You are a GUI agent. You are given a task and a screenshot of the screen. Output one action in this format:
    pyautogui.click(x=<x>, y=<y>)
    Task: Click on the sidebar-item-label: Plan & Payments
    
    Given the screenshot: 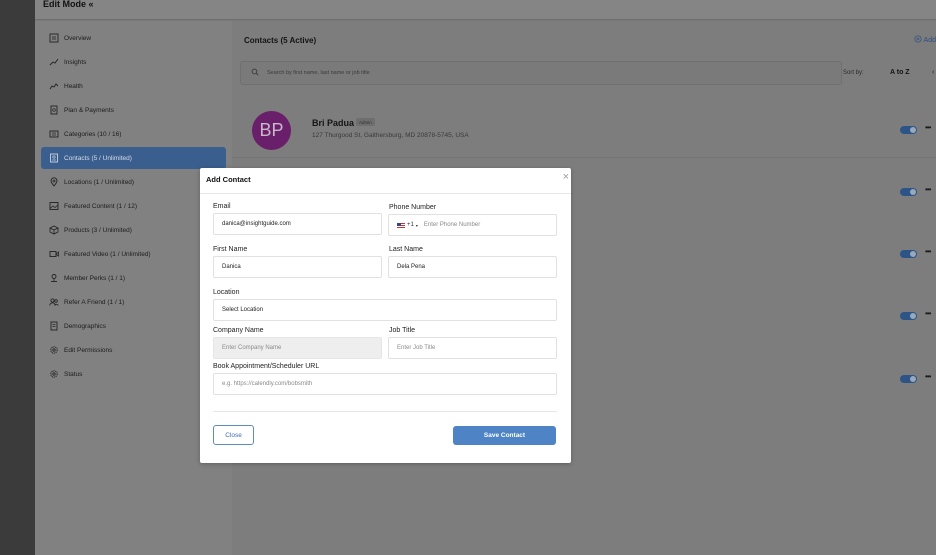 What is the action you would take?
    pyautogui.click(x=89, y=110)
    